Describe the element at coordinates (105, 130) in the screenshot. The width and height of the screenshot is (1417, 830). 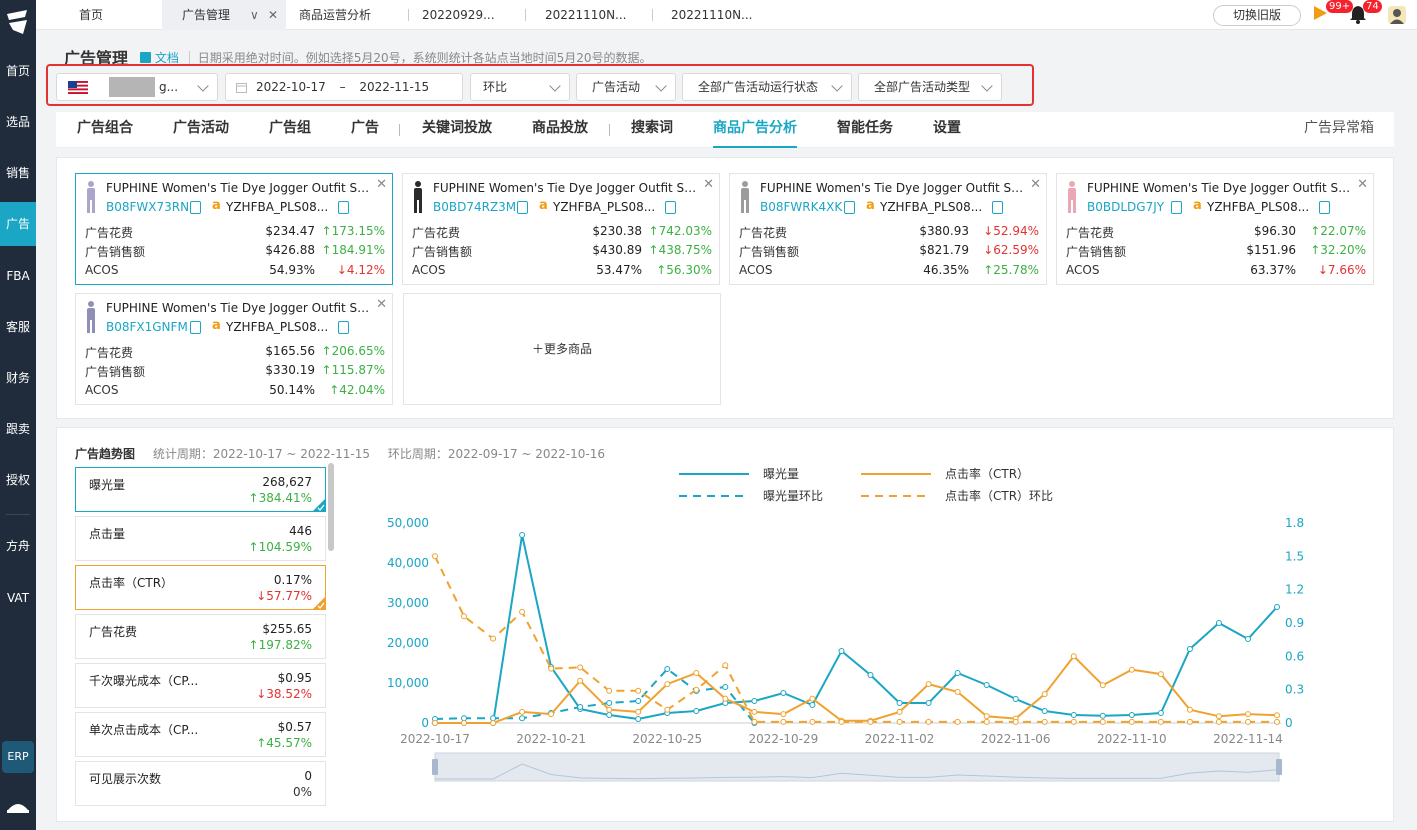
I see `subtab-portfolio: 广告组合` at that location.